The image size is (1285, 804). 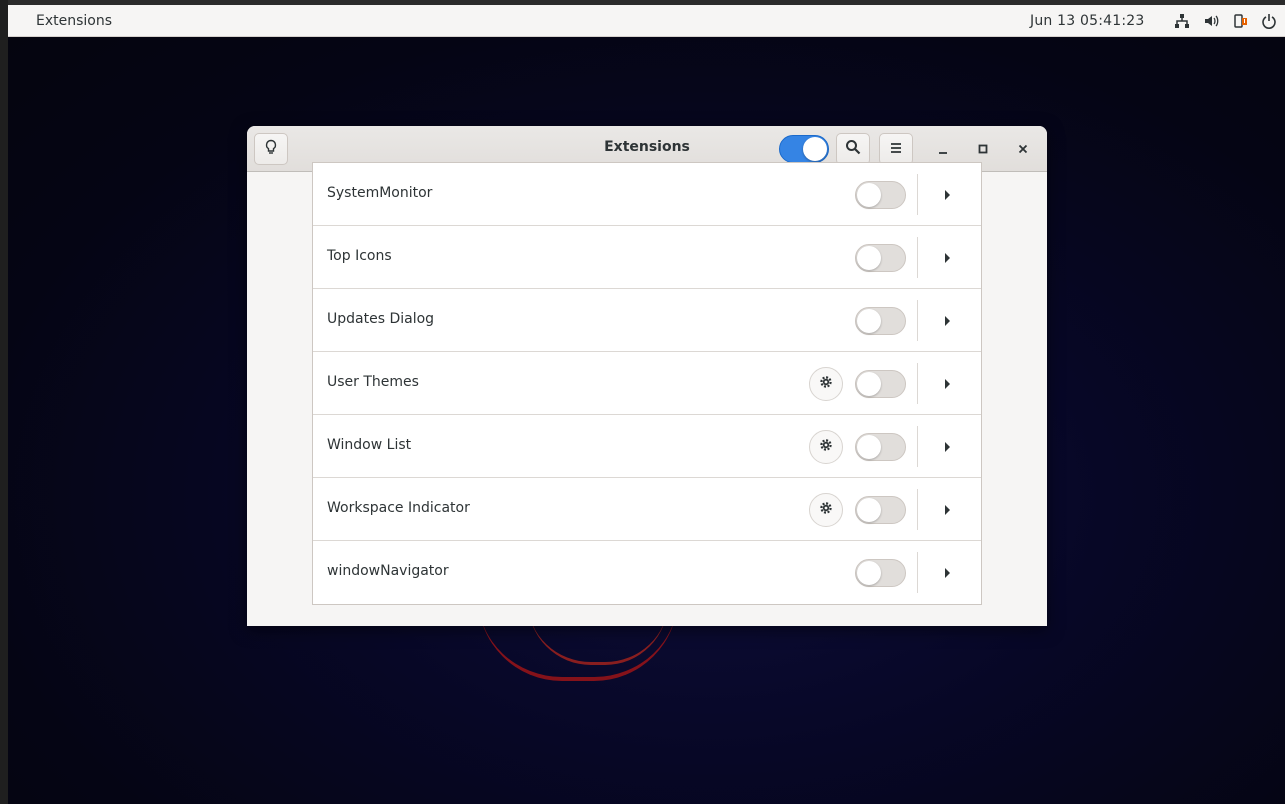 I want to click on list-item: SystemMonitor, so click(x=647, y=194).